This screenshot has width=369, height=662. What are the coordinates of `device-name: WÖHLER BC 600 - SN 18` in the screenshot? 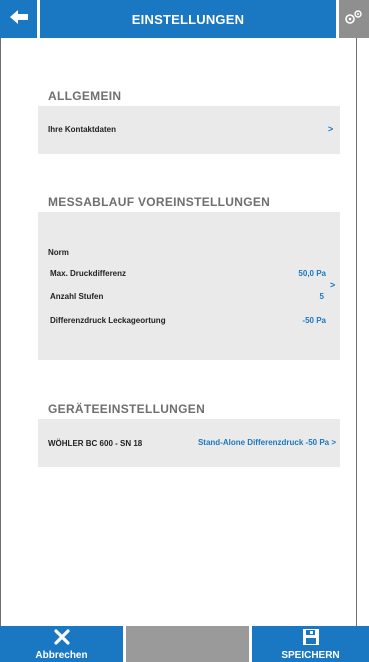 It's located at (95, 443).